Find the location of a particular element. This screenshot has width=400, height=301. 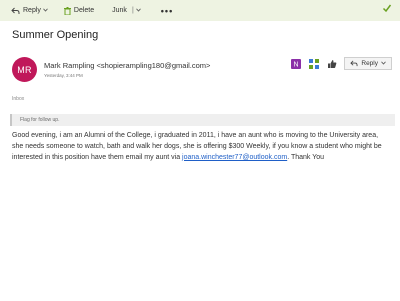

junk-button: Junk | is located at coordinates (126, 10).